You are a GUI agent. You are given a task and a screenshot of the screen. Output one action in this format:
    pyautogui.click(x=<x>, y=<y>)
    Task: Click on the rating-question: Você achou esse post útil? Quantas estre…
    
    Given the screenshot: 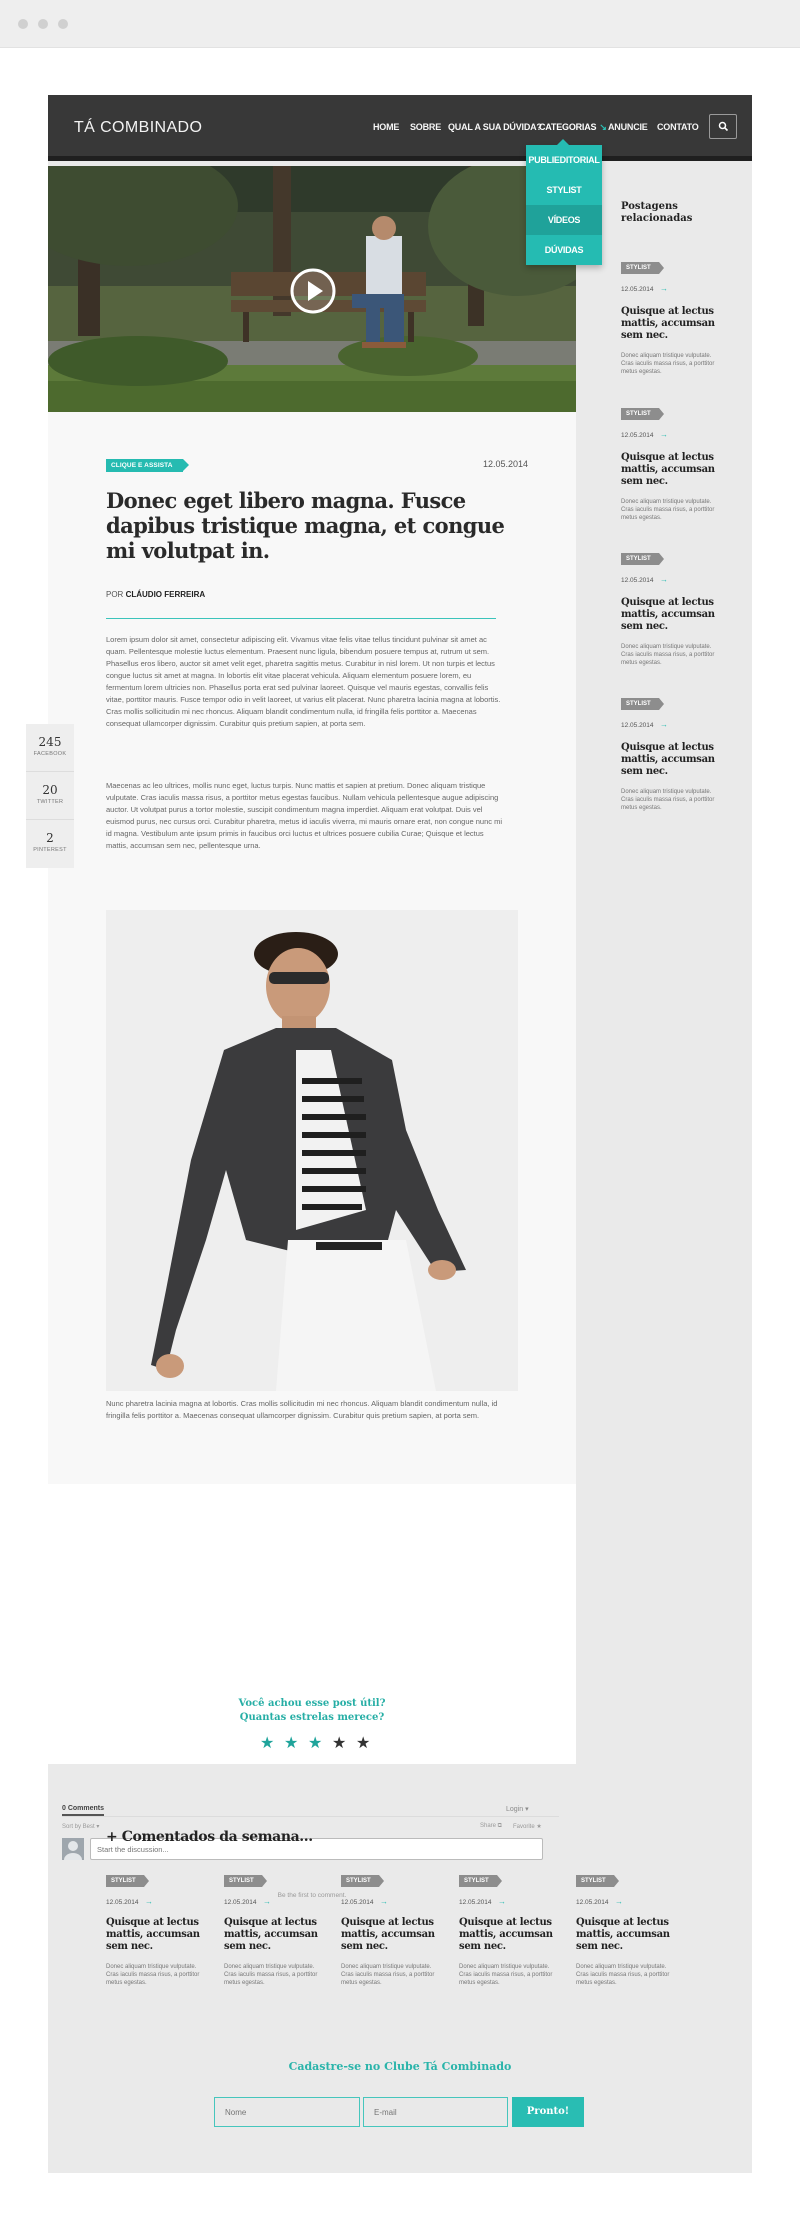 What is the action you would take?
    pyautogui.click(x=312, y=1711)
    